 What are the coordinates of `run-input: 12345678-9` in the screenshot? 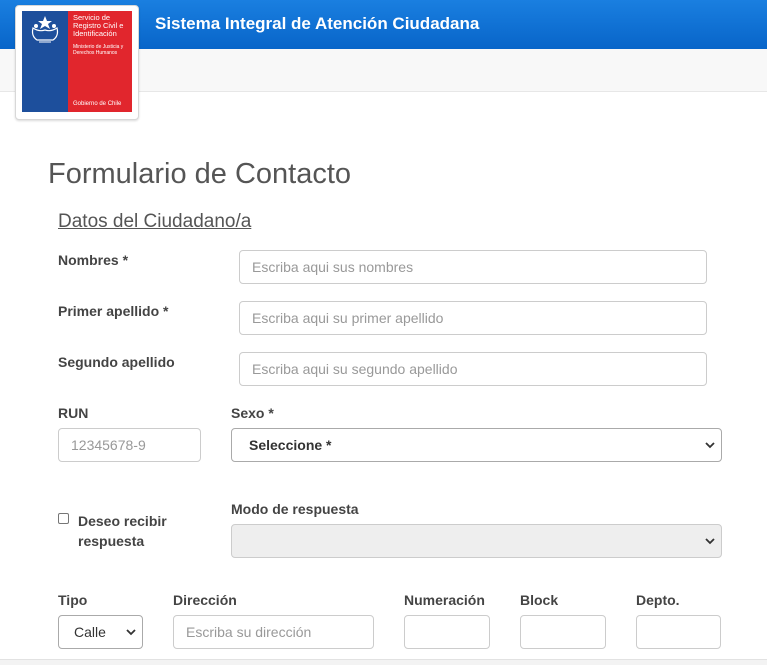 It's located at (129, 445).